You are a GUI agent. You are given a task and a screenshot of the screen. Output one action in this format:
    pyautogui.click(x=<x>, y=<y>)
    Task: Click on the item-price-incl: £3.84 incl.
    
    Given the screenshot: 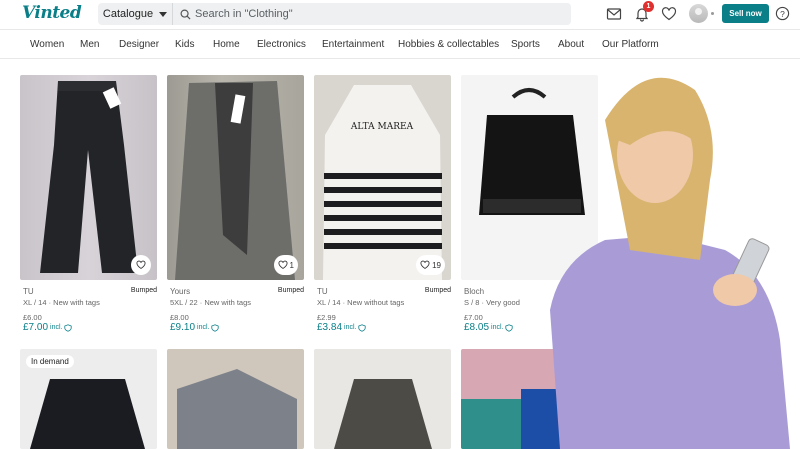 What is the action you would take?
    pyautogui.click(x=342, y=327)
    